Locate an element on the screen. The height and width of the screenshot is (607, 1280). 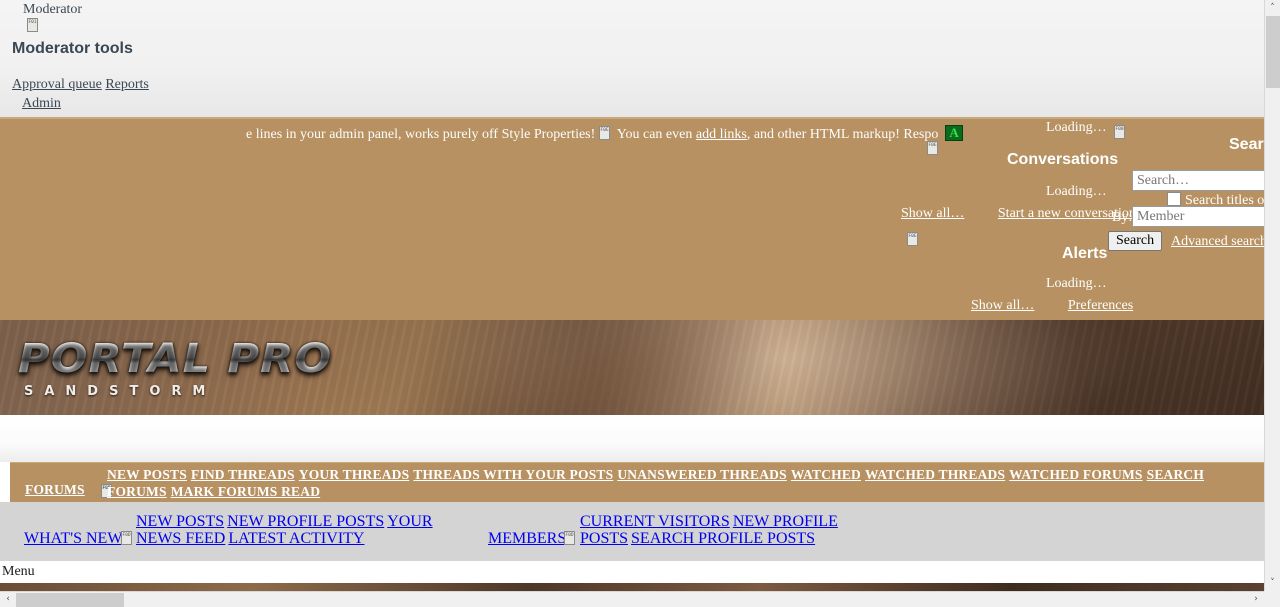
home-icon-strip is located at coordinates (632, 438).